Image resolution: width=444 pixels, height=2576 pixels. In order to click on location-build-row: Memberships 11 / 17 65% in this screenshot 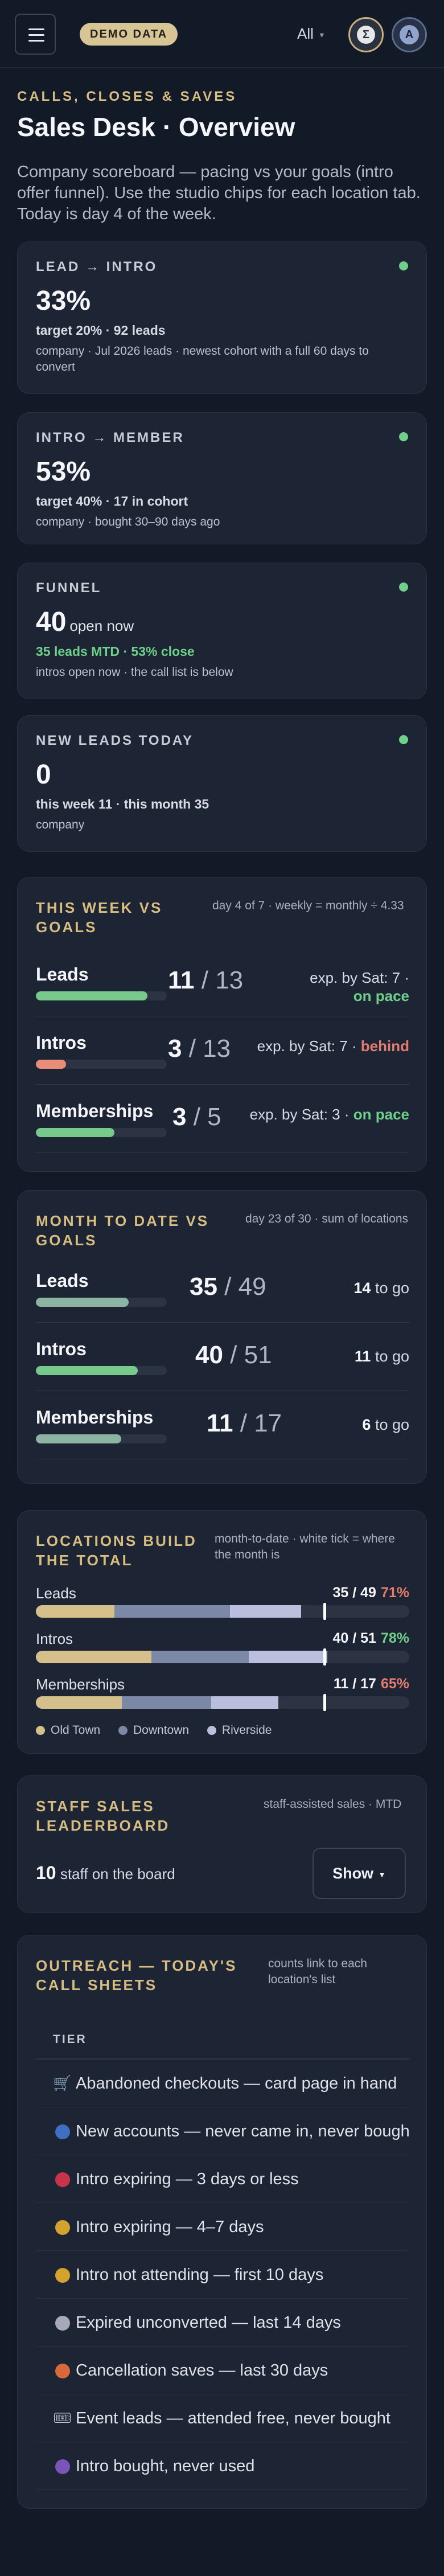, I will do `click(222, 1696)`.